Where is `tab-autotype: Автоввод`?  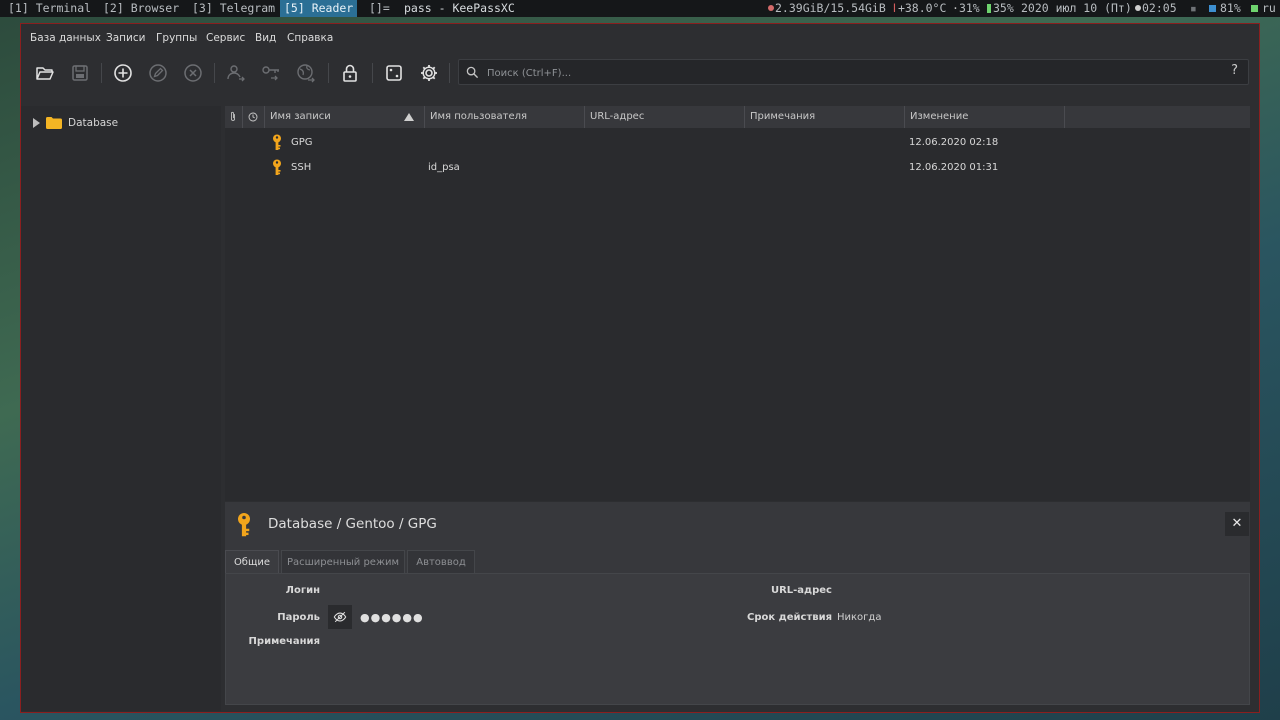
tab-autotype: Автоввод is located at coordinates (441, 561).